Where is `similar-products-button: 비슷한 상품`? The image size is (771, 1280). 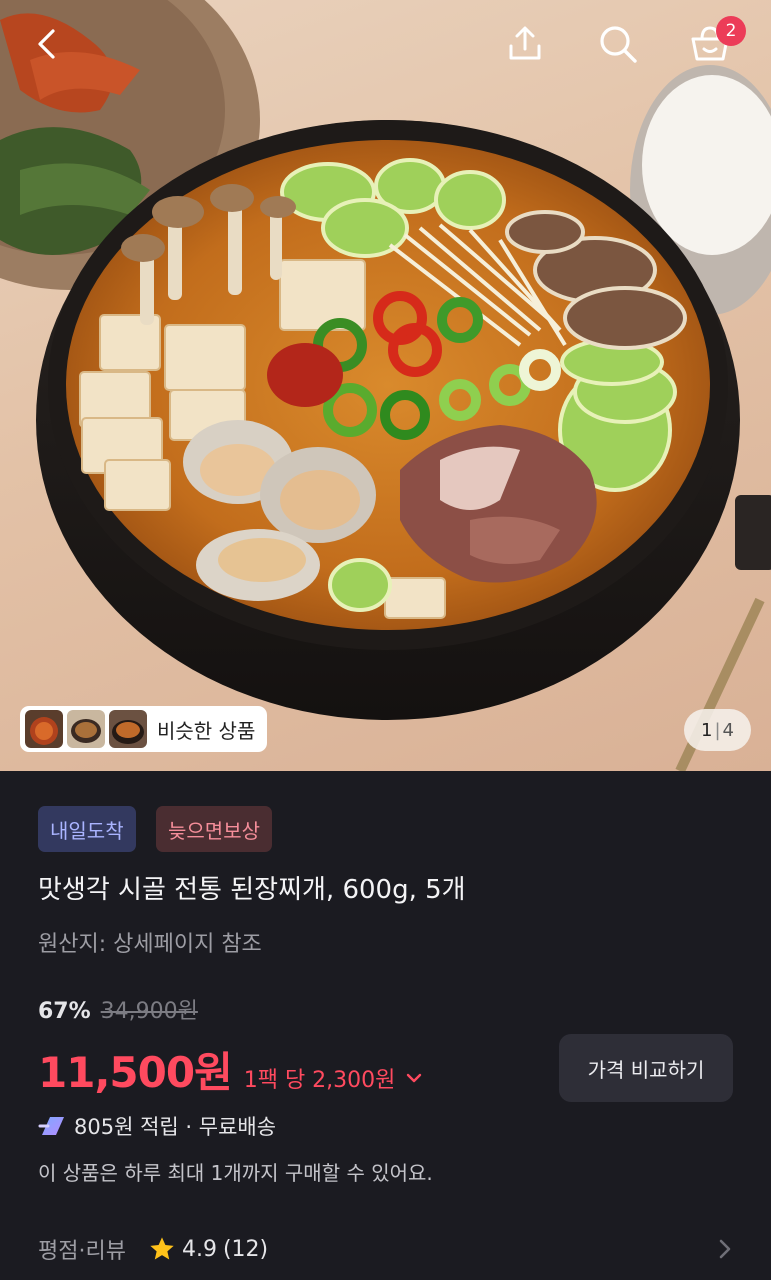
similar-products-button: 비슷한 상품 is located at coordinates (144, 729).